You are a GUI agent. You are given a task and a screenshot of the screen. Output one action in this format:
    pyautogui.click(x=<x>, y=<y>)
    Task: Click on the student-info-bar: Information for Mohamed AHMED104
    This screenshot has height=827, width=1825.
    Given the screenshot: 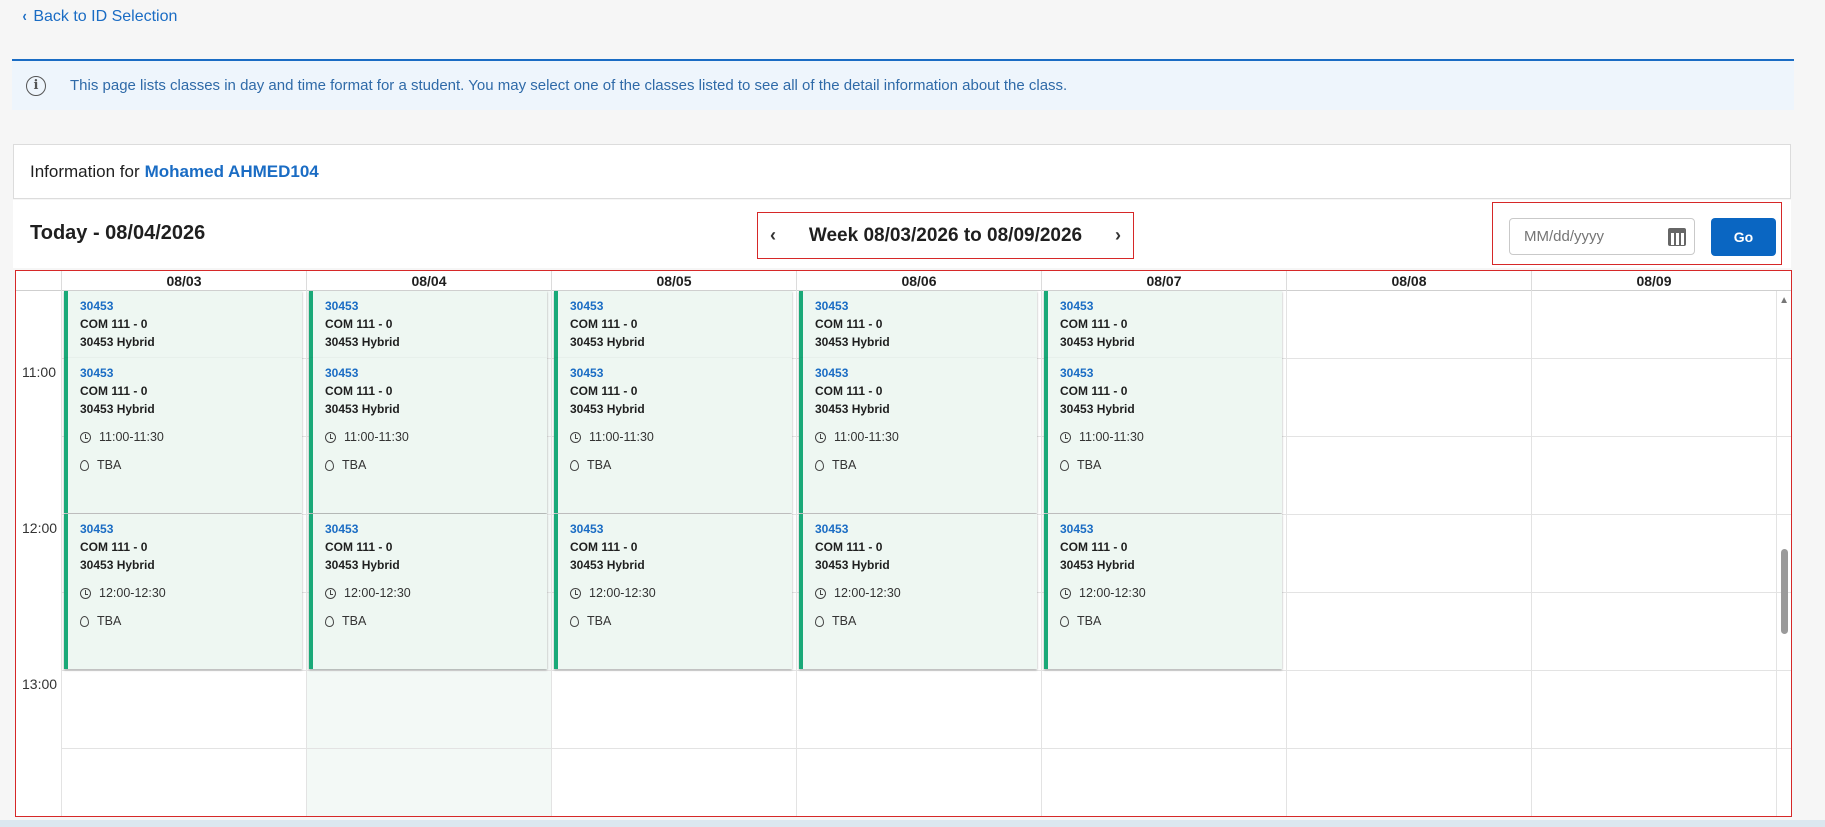 What is the action you would take?
    pyautogui.click(x=902, y=171)
    